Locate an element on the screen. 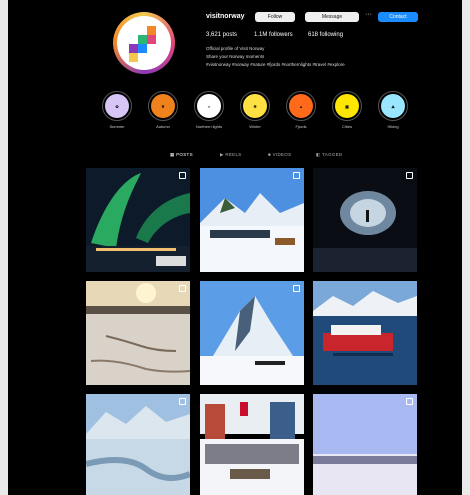  highlight-cities: ▦ Cities is located at coordinates (347, 110).